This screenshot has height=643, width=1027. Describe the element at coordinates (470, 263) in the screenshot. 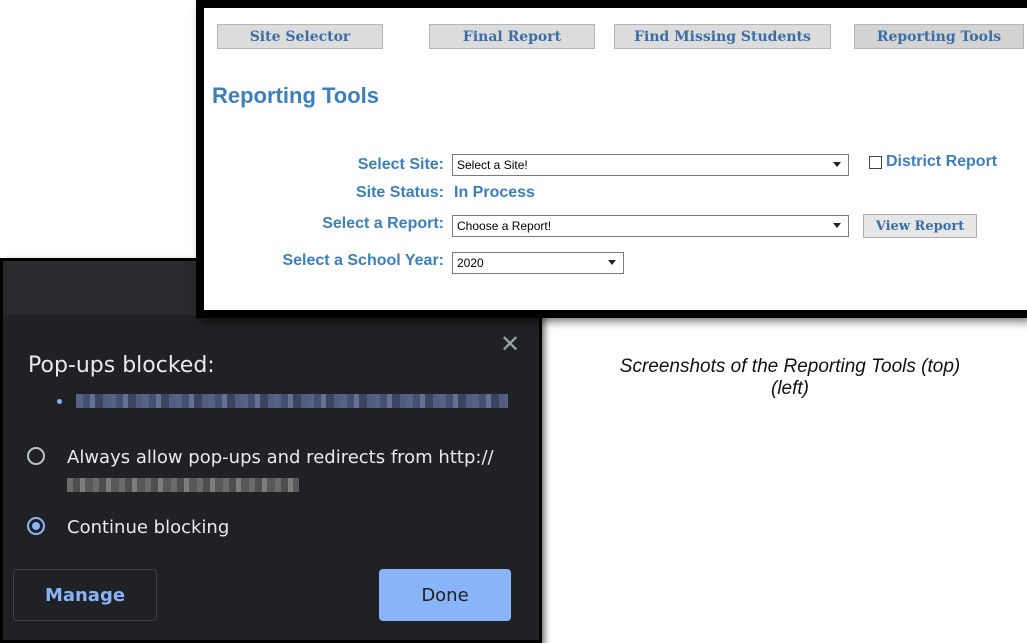

I see `school-year-value: 2020` at that location.